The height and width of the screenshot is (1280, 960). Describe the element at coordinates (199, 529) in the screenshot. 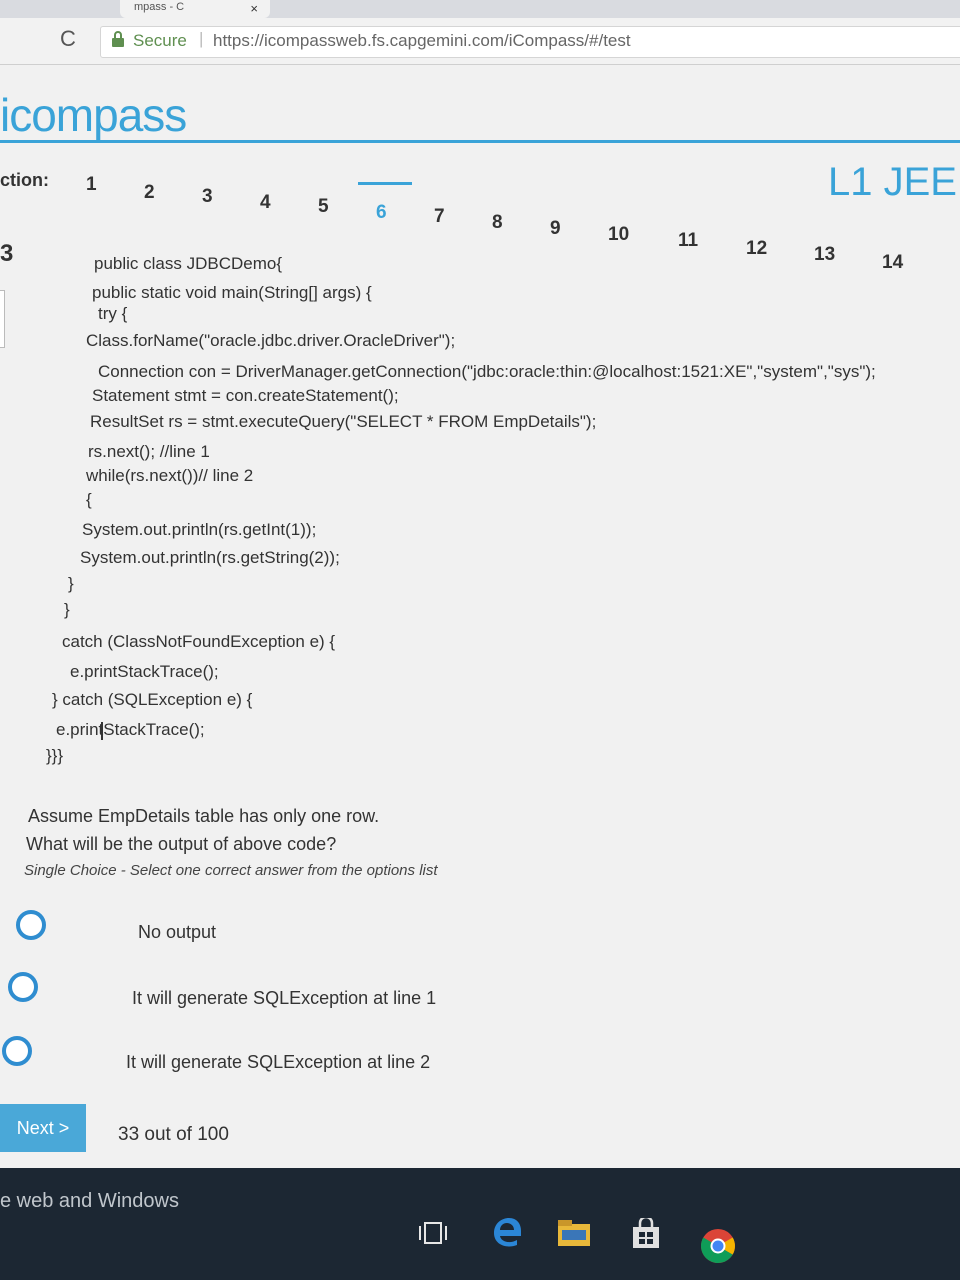

I see `code-line: System.out.println(rs.getInt(1));` at that location.